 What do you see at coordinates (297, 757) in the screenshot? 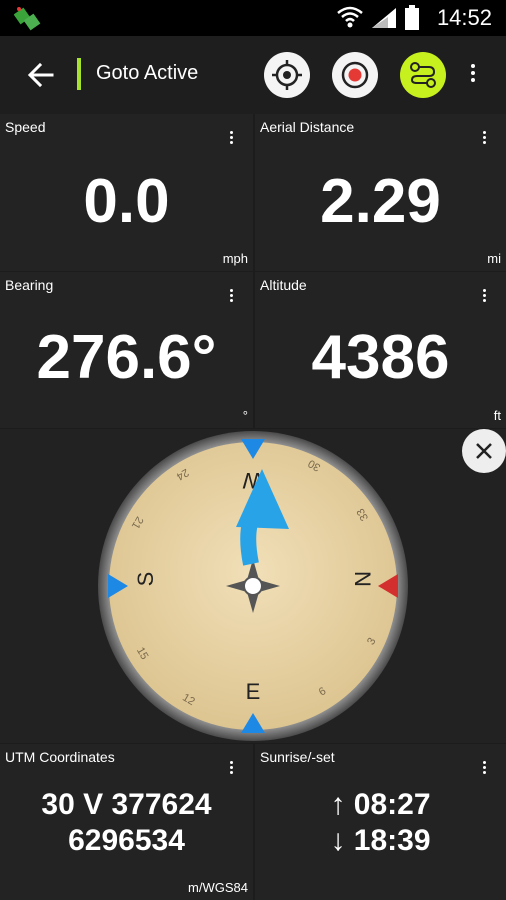
I see `tile-label: Sunrise/-set` at bounding box center [297, 757].